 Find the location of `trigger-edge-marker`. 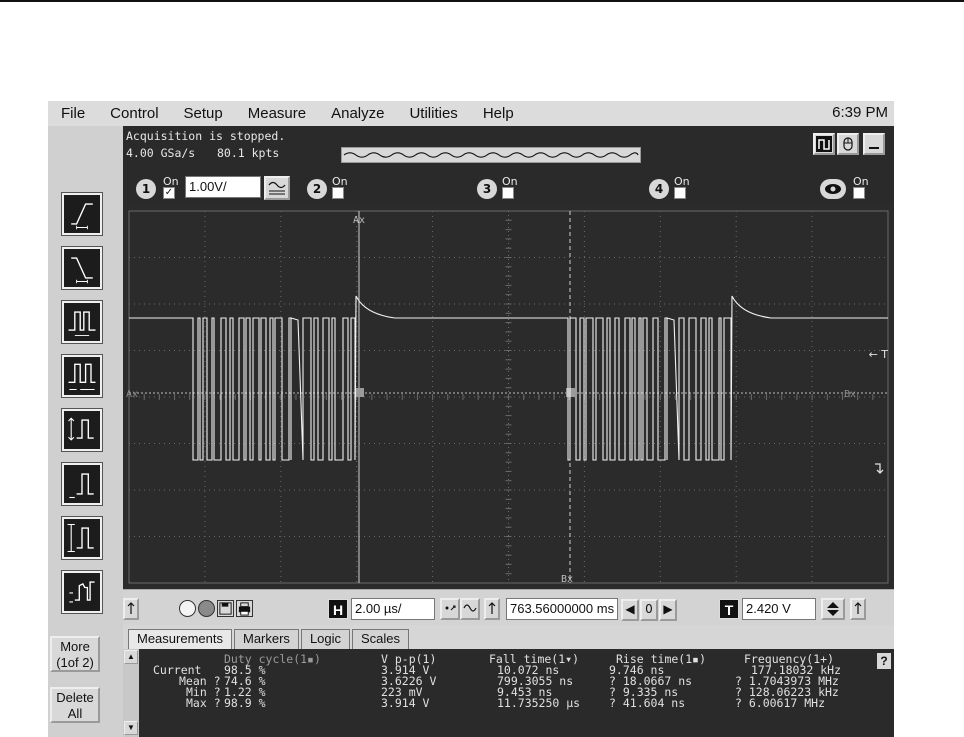

trigger-edge-marker is located at coordinates (880, 468).